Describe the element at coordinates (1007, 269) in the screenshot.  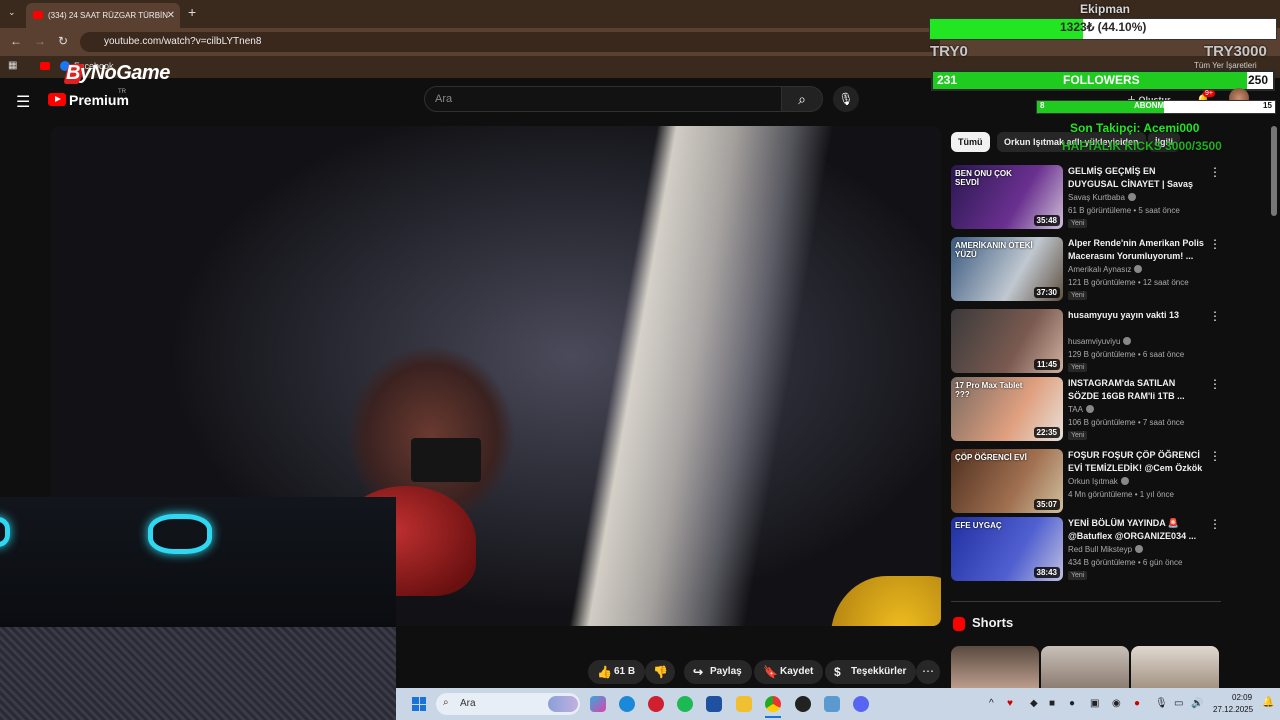
I see `video-thumbnail: AMERİKANIN ÖTEKİ YÜZÜ 37:30` at that location.